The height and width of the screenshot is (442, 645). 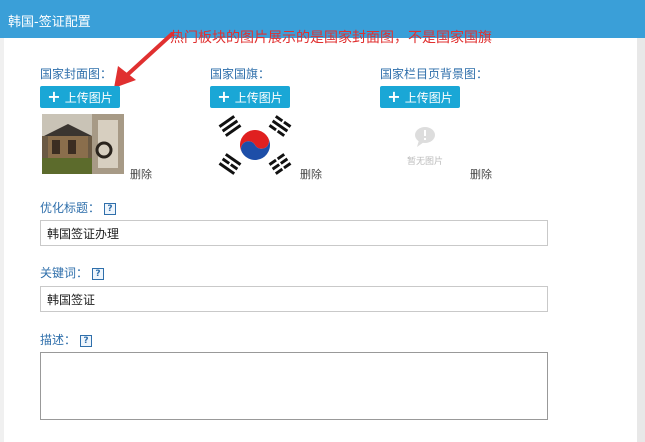 What do you see at coordinates (294, 299) in the screenshot?
I see `keywords-input: 韩国签证` at bounding box center [294, 299].